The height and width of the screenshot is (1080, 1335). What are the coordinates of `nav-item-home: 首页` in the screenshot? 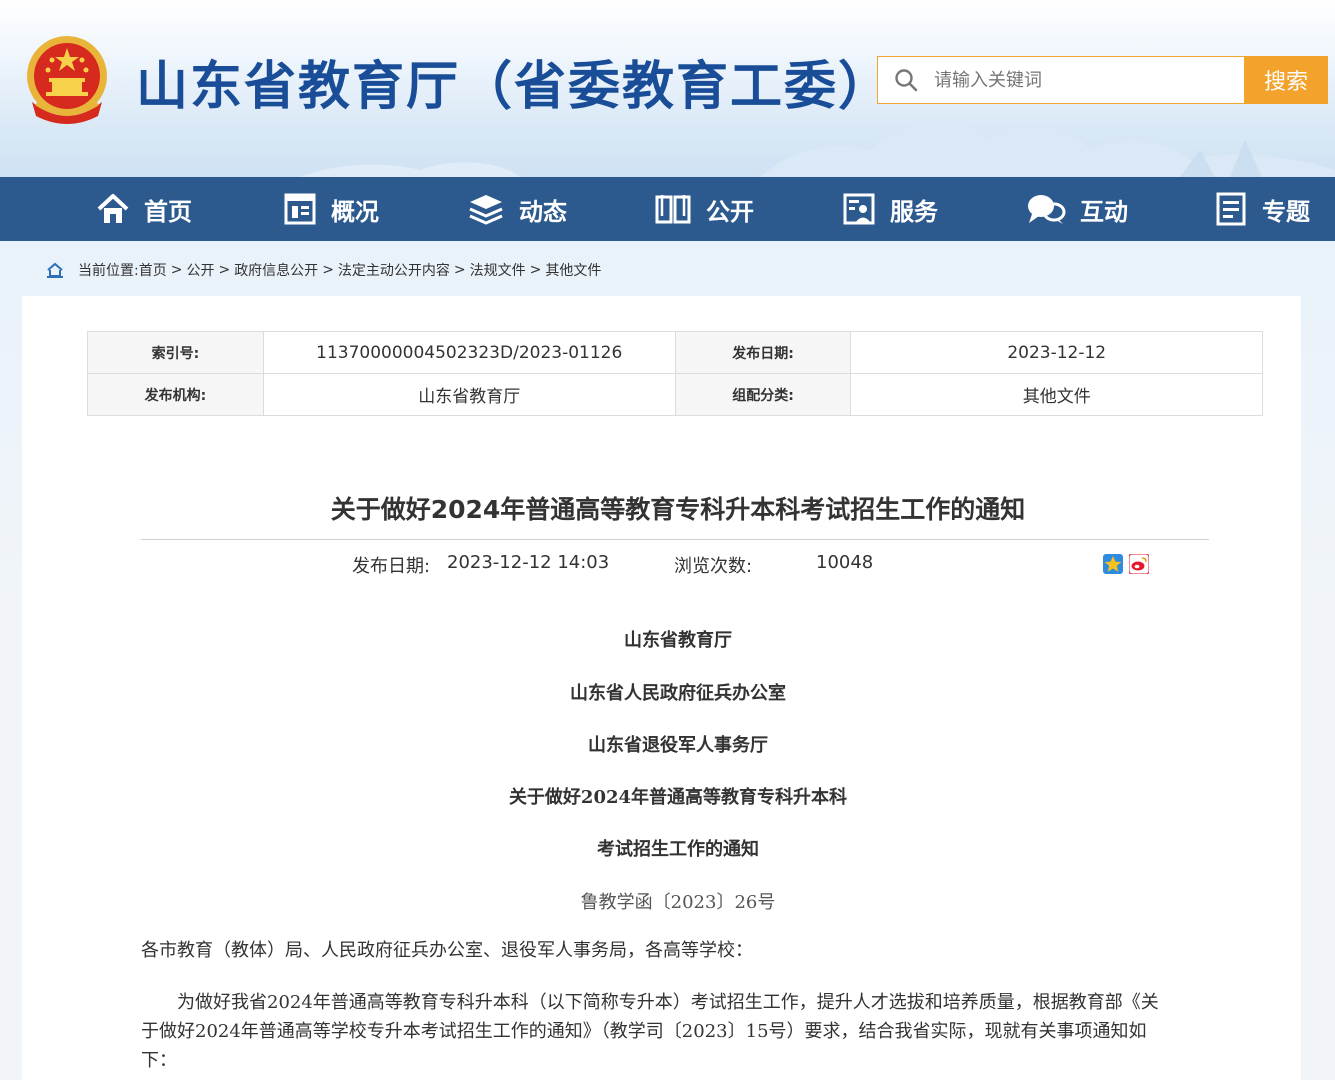 It's located at (144, 209).